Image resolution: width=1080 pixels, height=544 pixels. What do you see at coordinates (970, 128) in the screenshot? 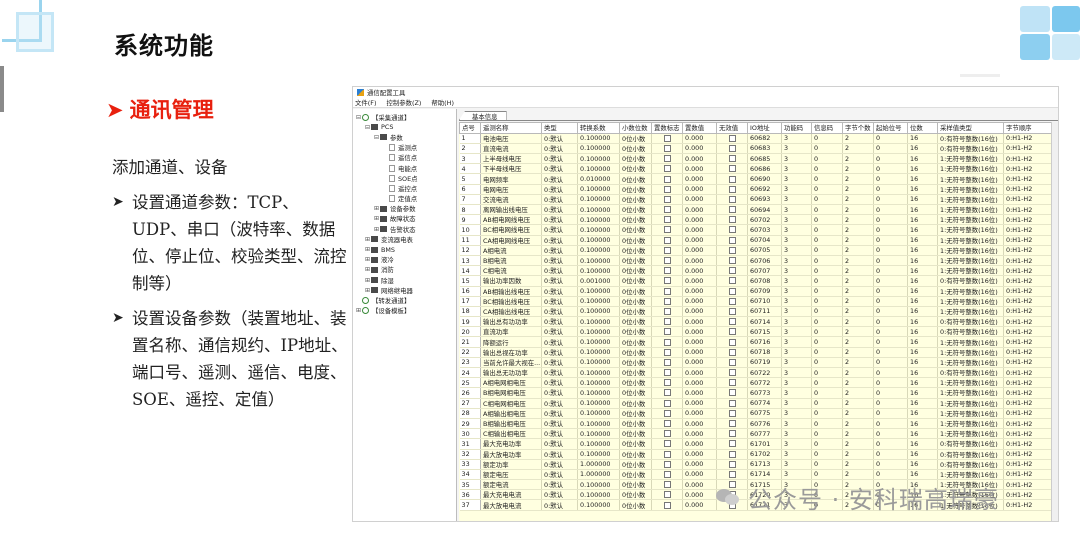
I see `column-header: 采样值类型` at bounding box center [970, 128].